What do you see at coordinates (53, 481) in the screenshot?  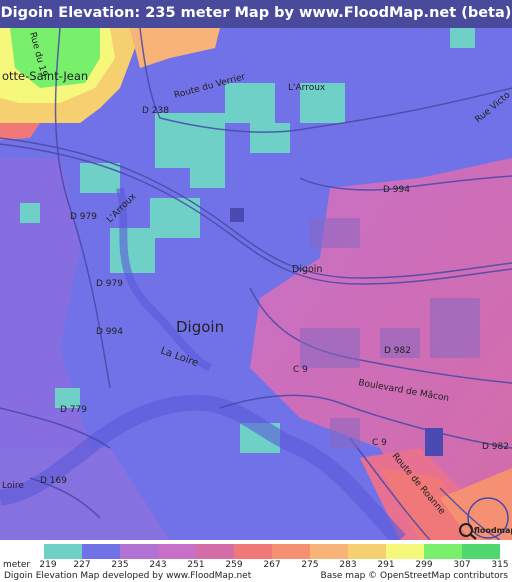 I see `road-label-d169: D 169` at bounding box center [53, 481].